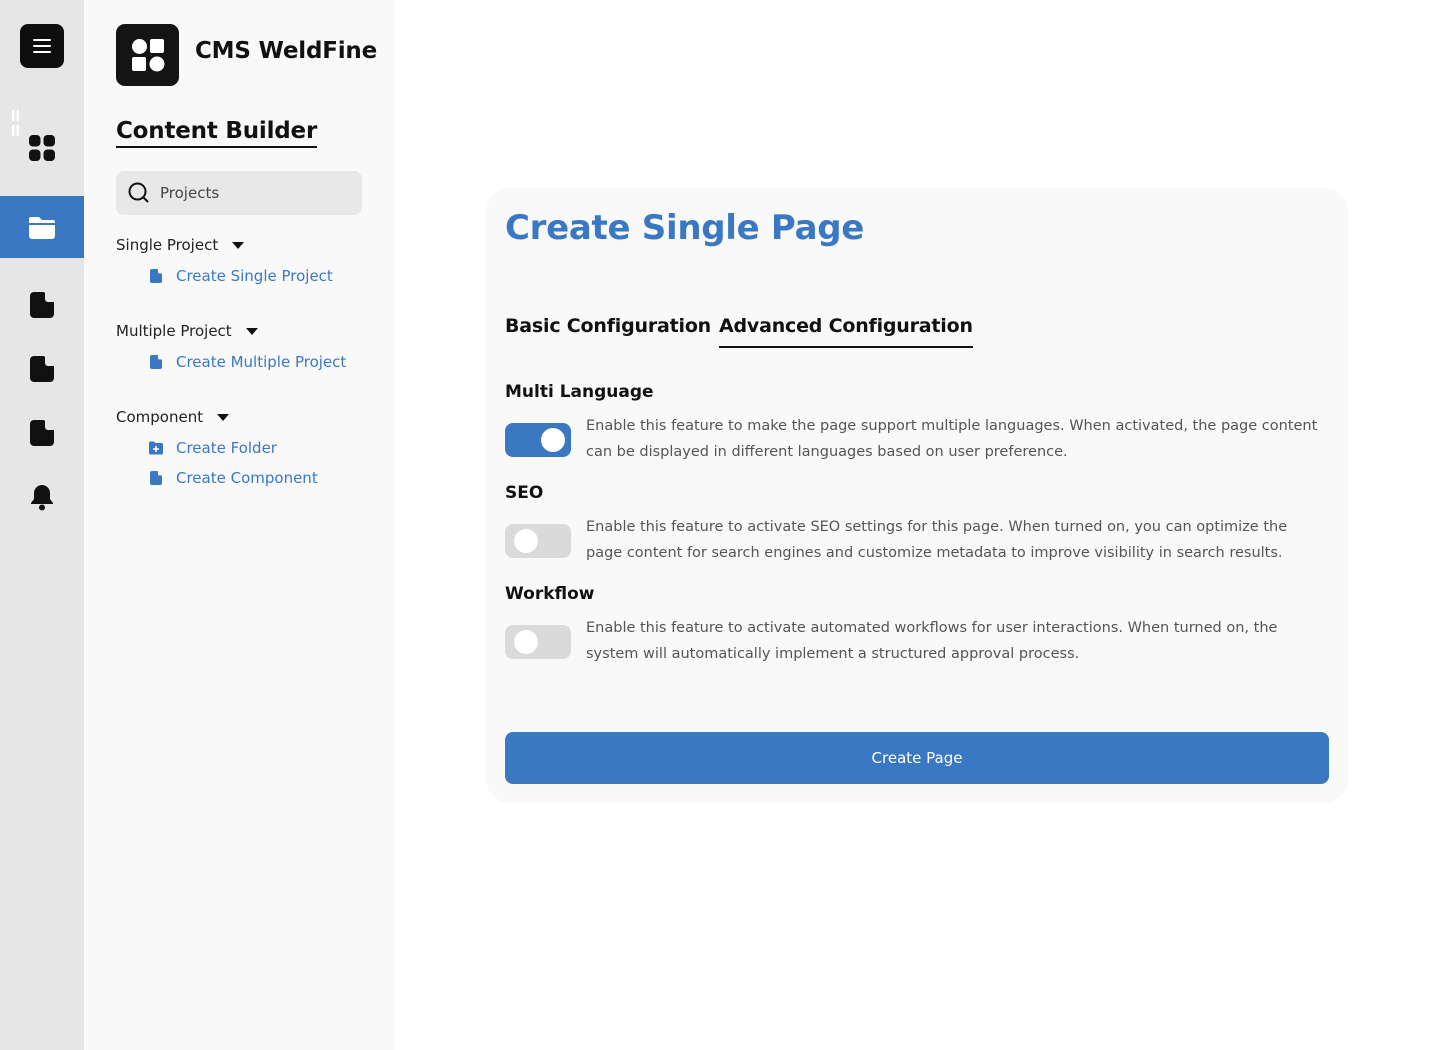  I want to click on group-label: Component, so click(160, 417).